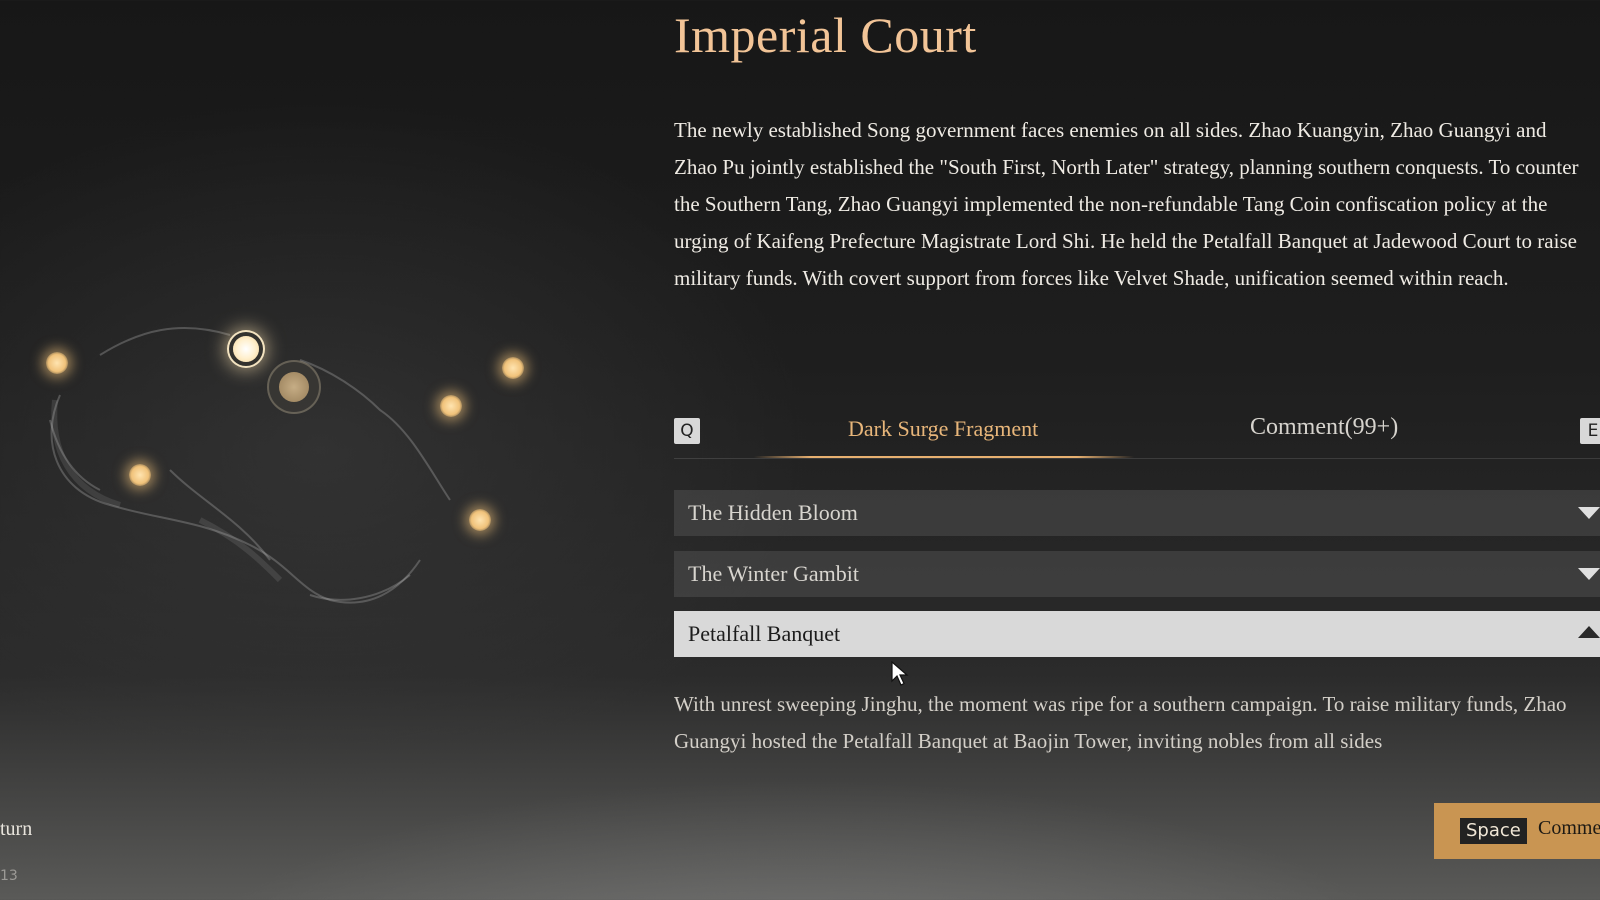 The width and height of the screenshot is (1600, 900). What do you see at coordinates (825, 35) in the screenshot?
I see `page-title: Imperial Court` at bounding box center [825, 35].